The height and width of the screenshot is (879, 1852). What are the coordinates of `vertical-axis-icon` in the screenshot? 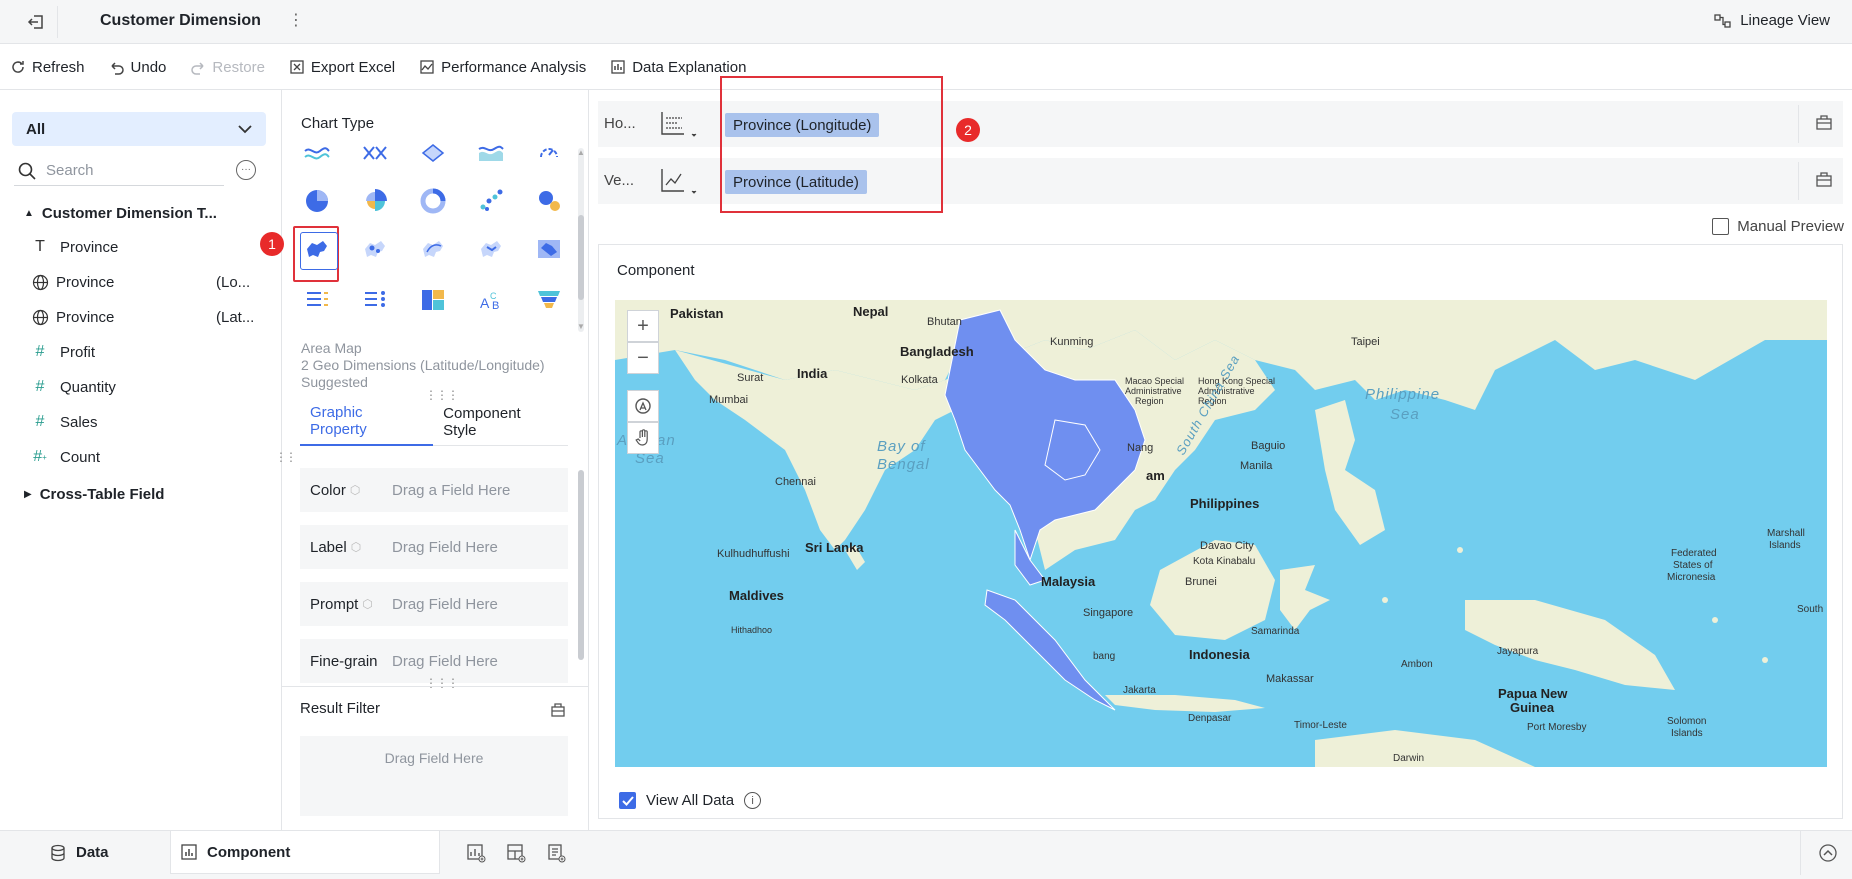 It's located at (678, 182).